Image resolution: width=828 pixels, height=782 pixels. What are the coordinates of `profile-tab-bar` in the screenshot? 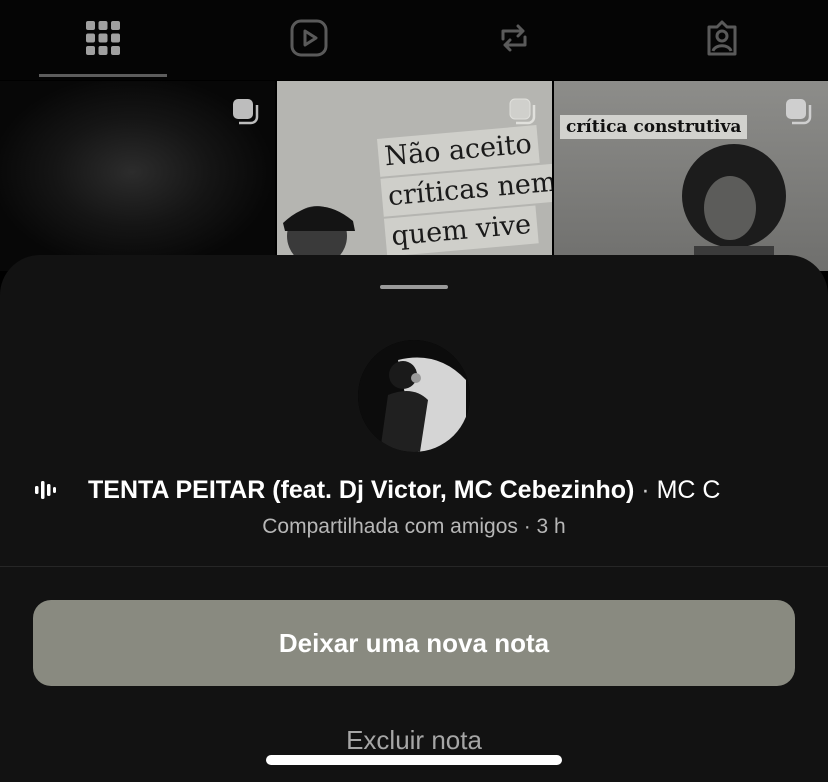 It's located at (414, 40).